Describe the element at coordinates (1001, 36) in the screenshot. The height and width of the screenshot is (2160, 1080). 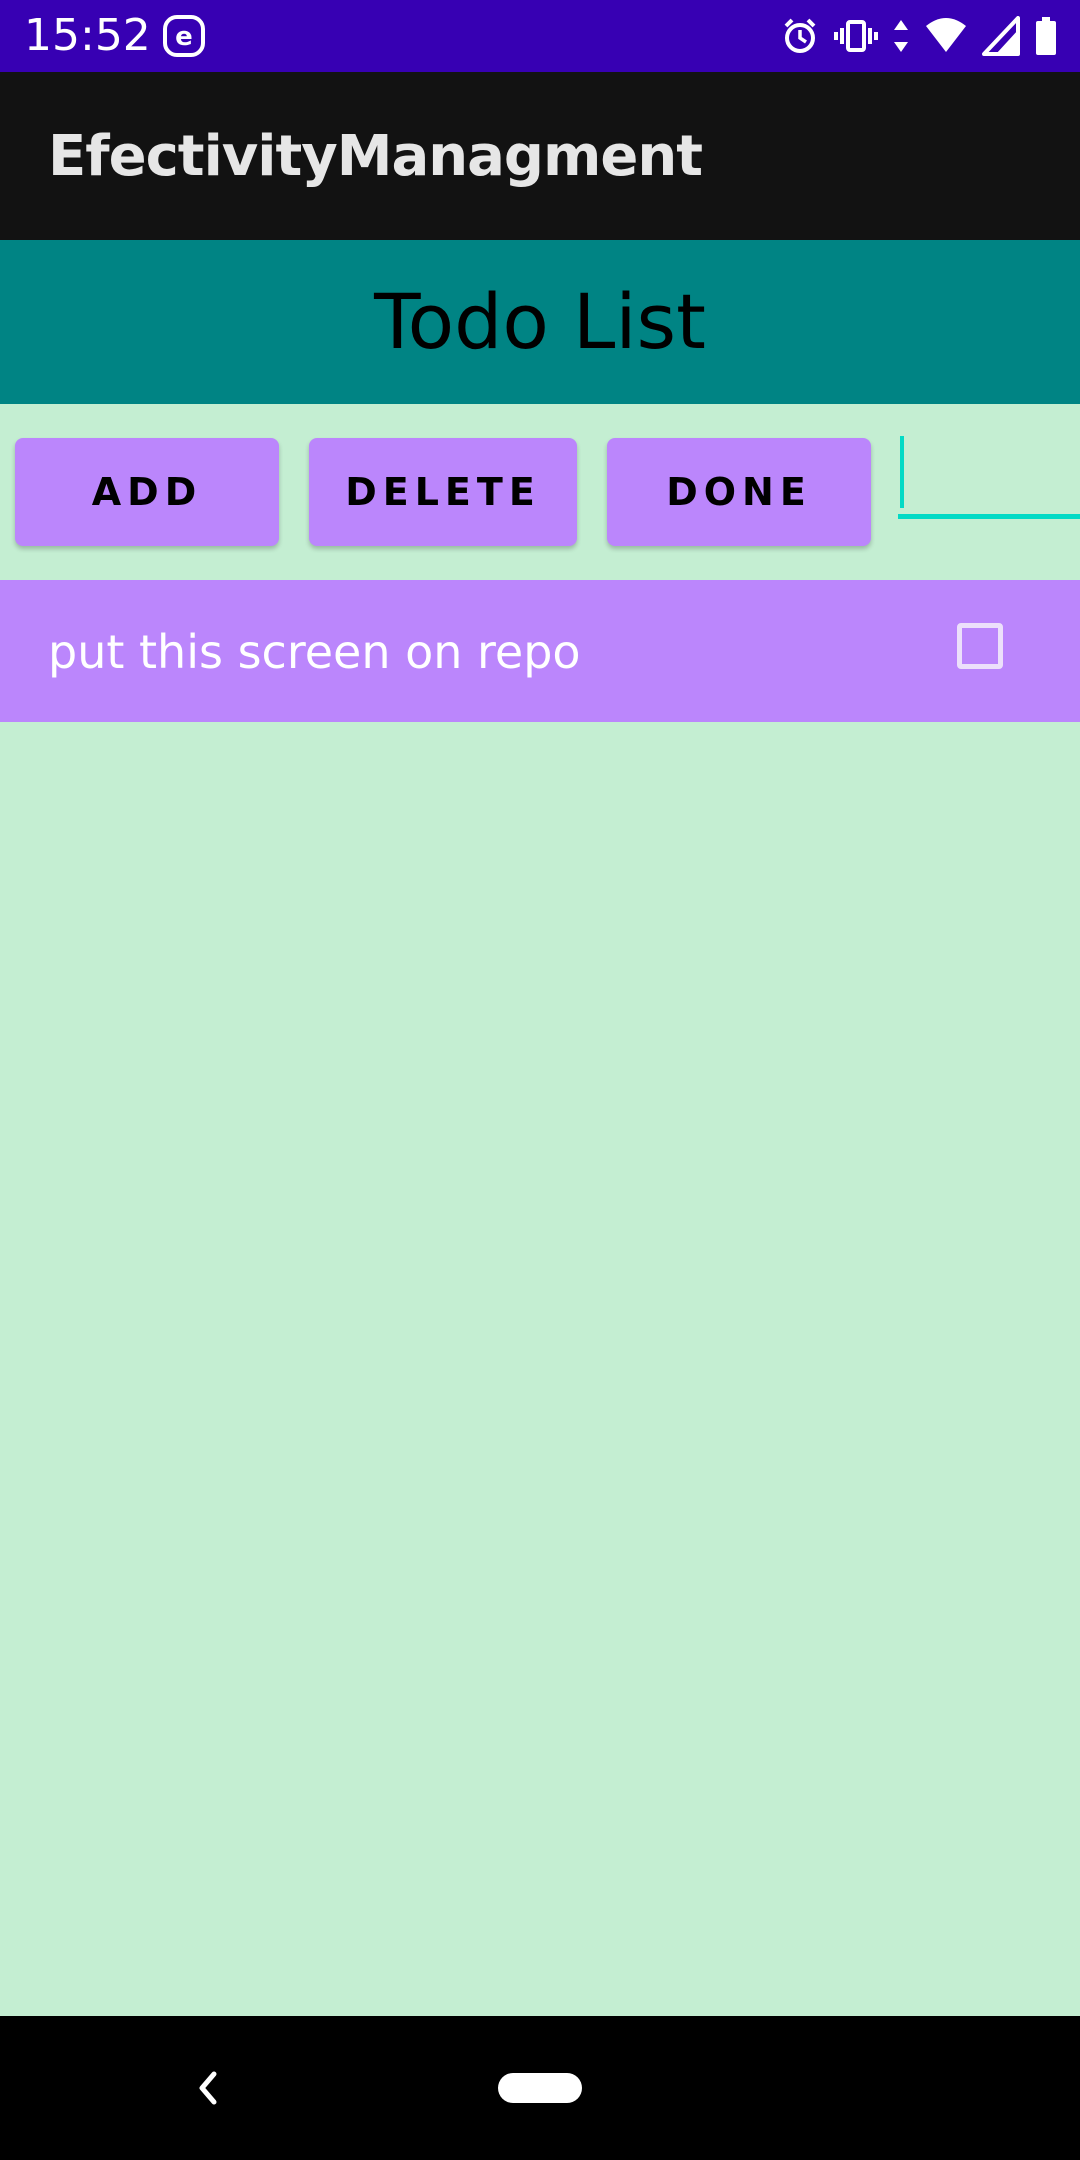
I see `cell-signal-icon` at that location.